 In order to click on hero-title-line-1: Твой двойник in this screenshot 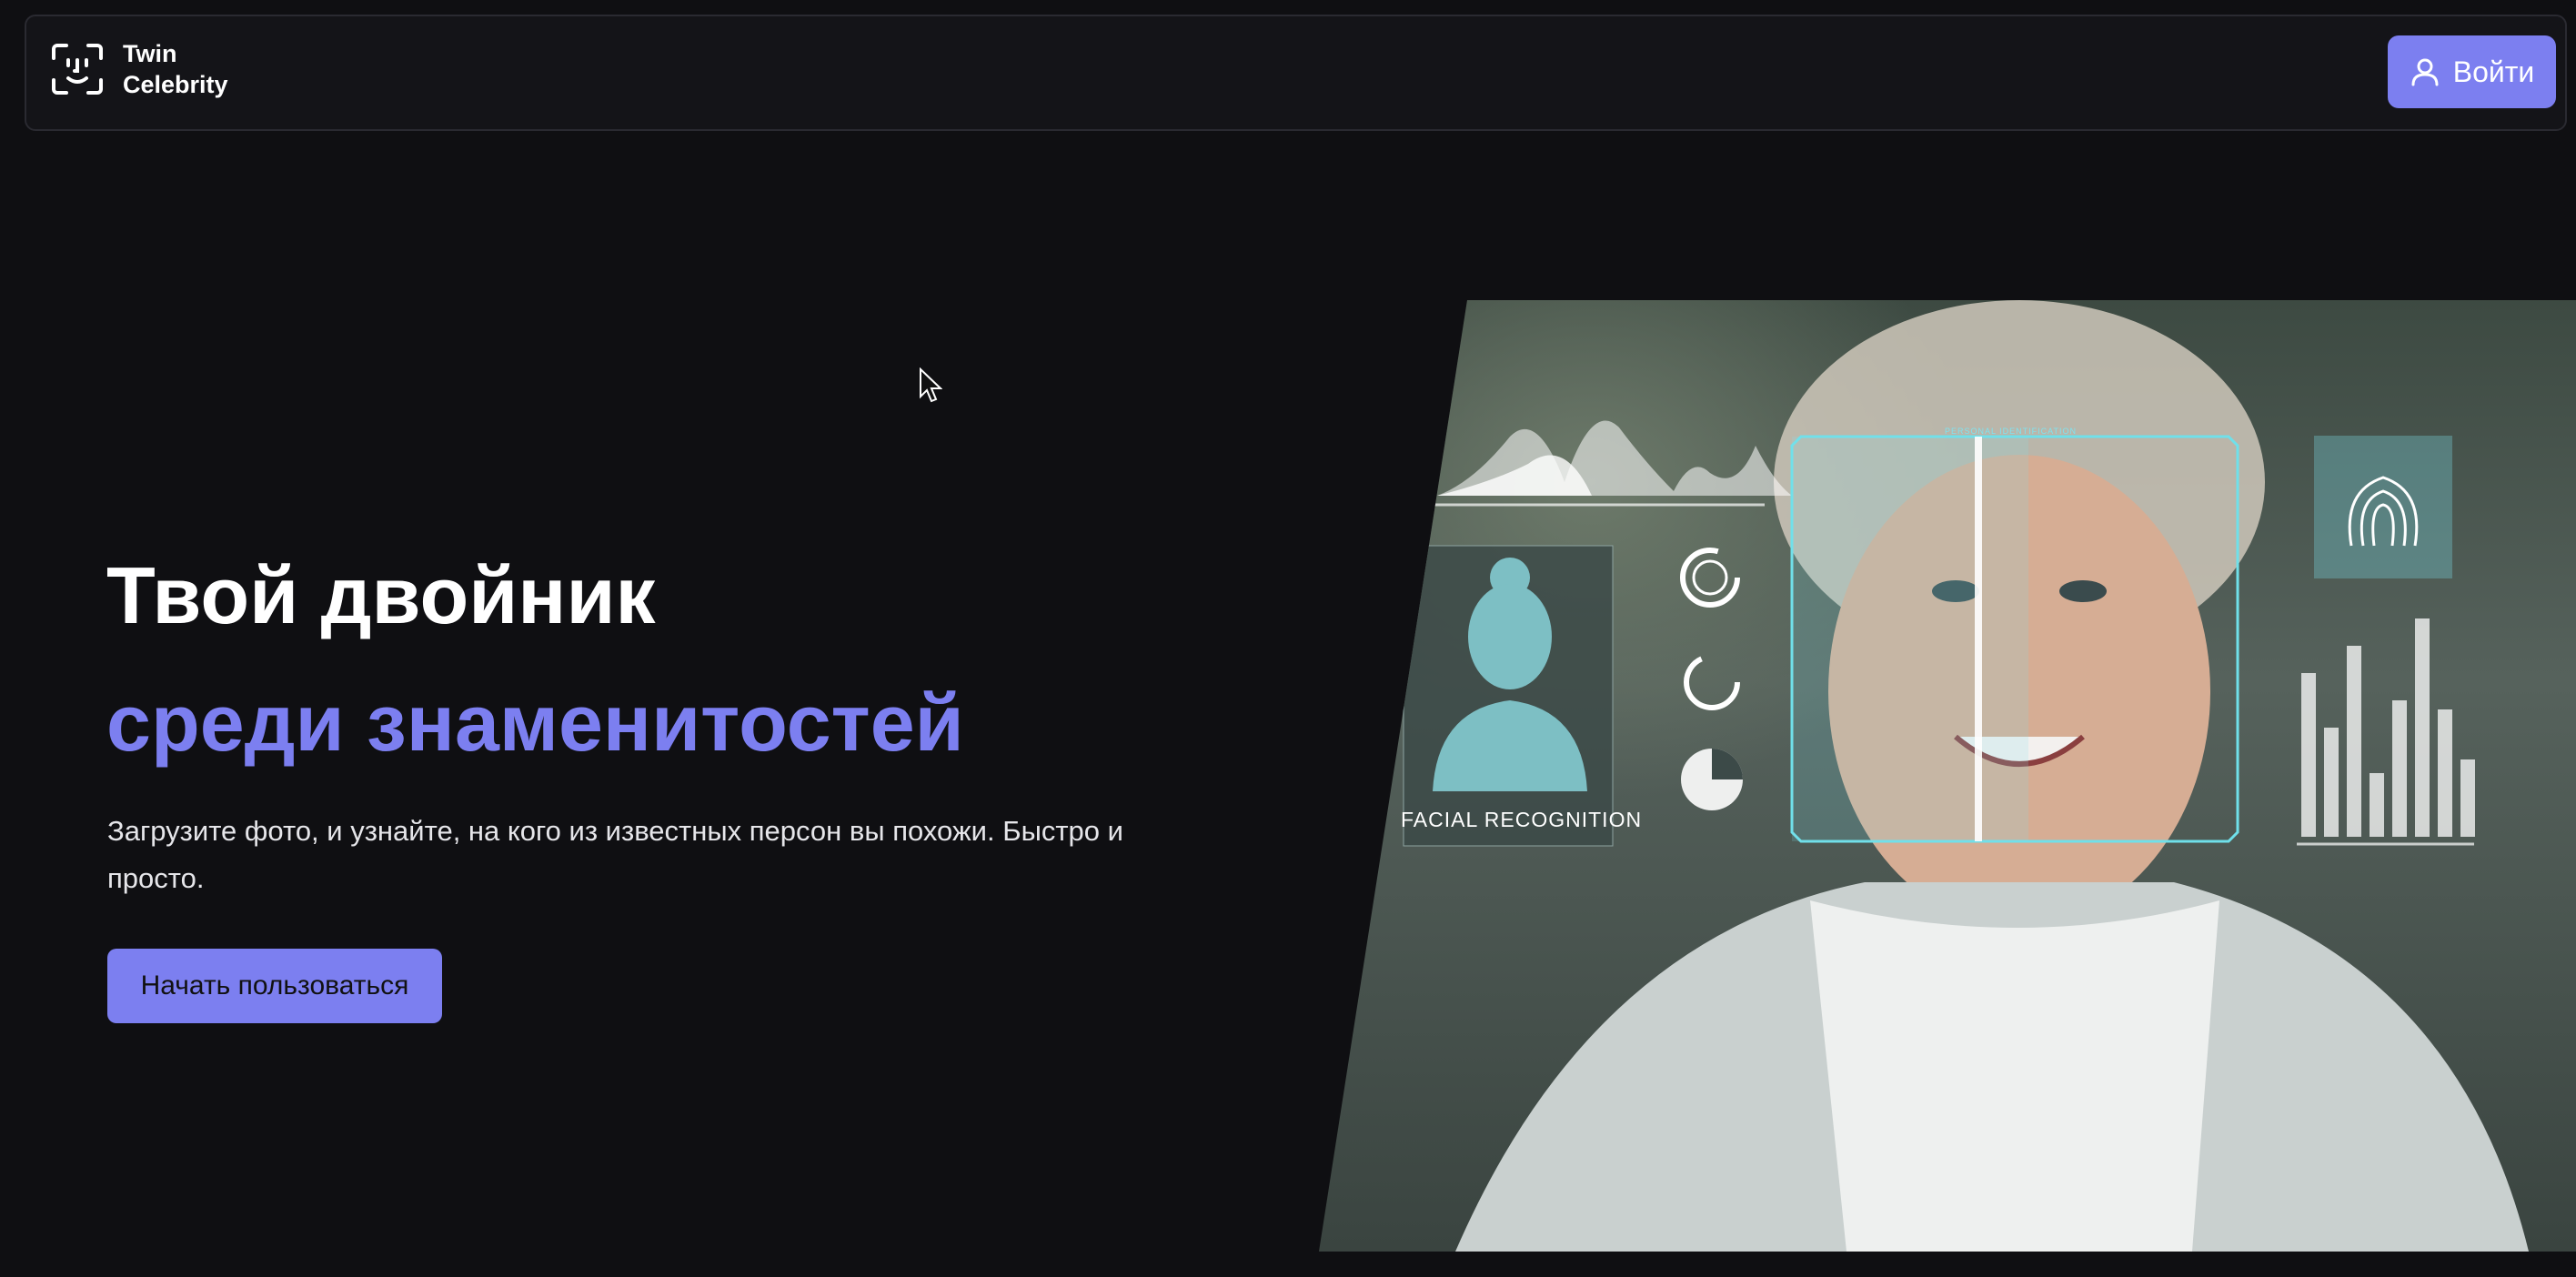, I will do `click(381, 595)`.